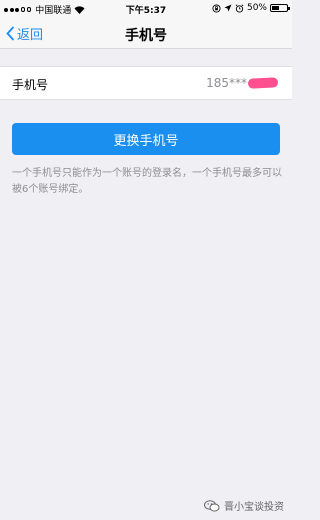 Image resolution: width=320 pixels, height=520 pixels. I want to click on phone-value: 185***, so click(242, 83).